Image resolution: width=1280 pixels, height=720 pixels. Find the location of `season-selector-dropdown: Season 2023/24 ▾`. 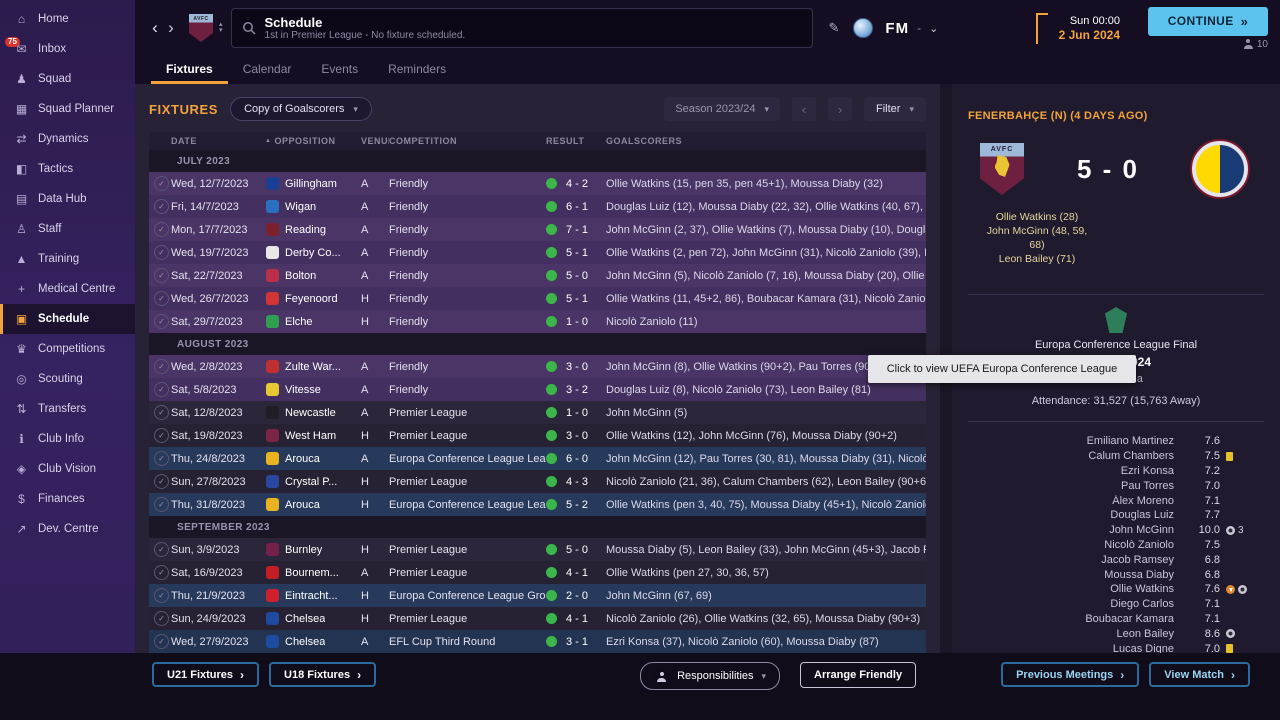

season-selector-dropdown: Season 2023/24 ▾ is located at coordinates (722, 109).